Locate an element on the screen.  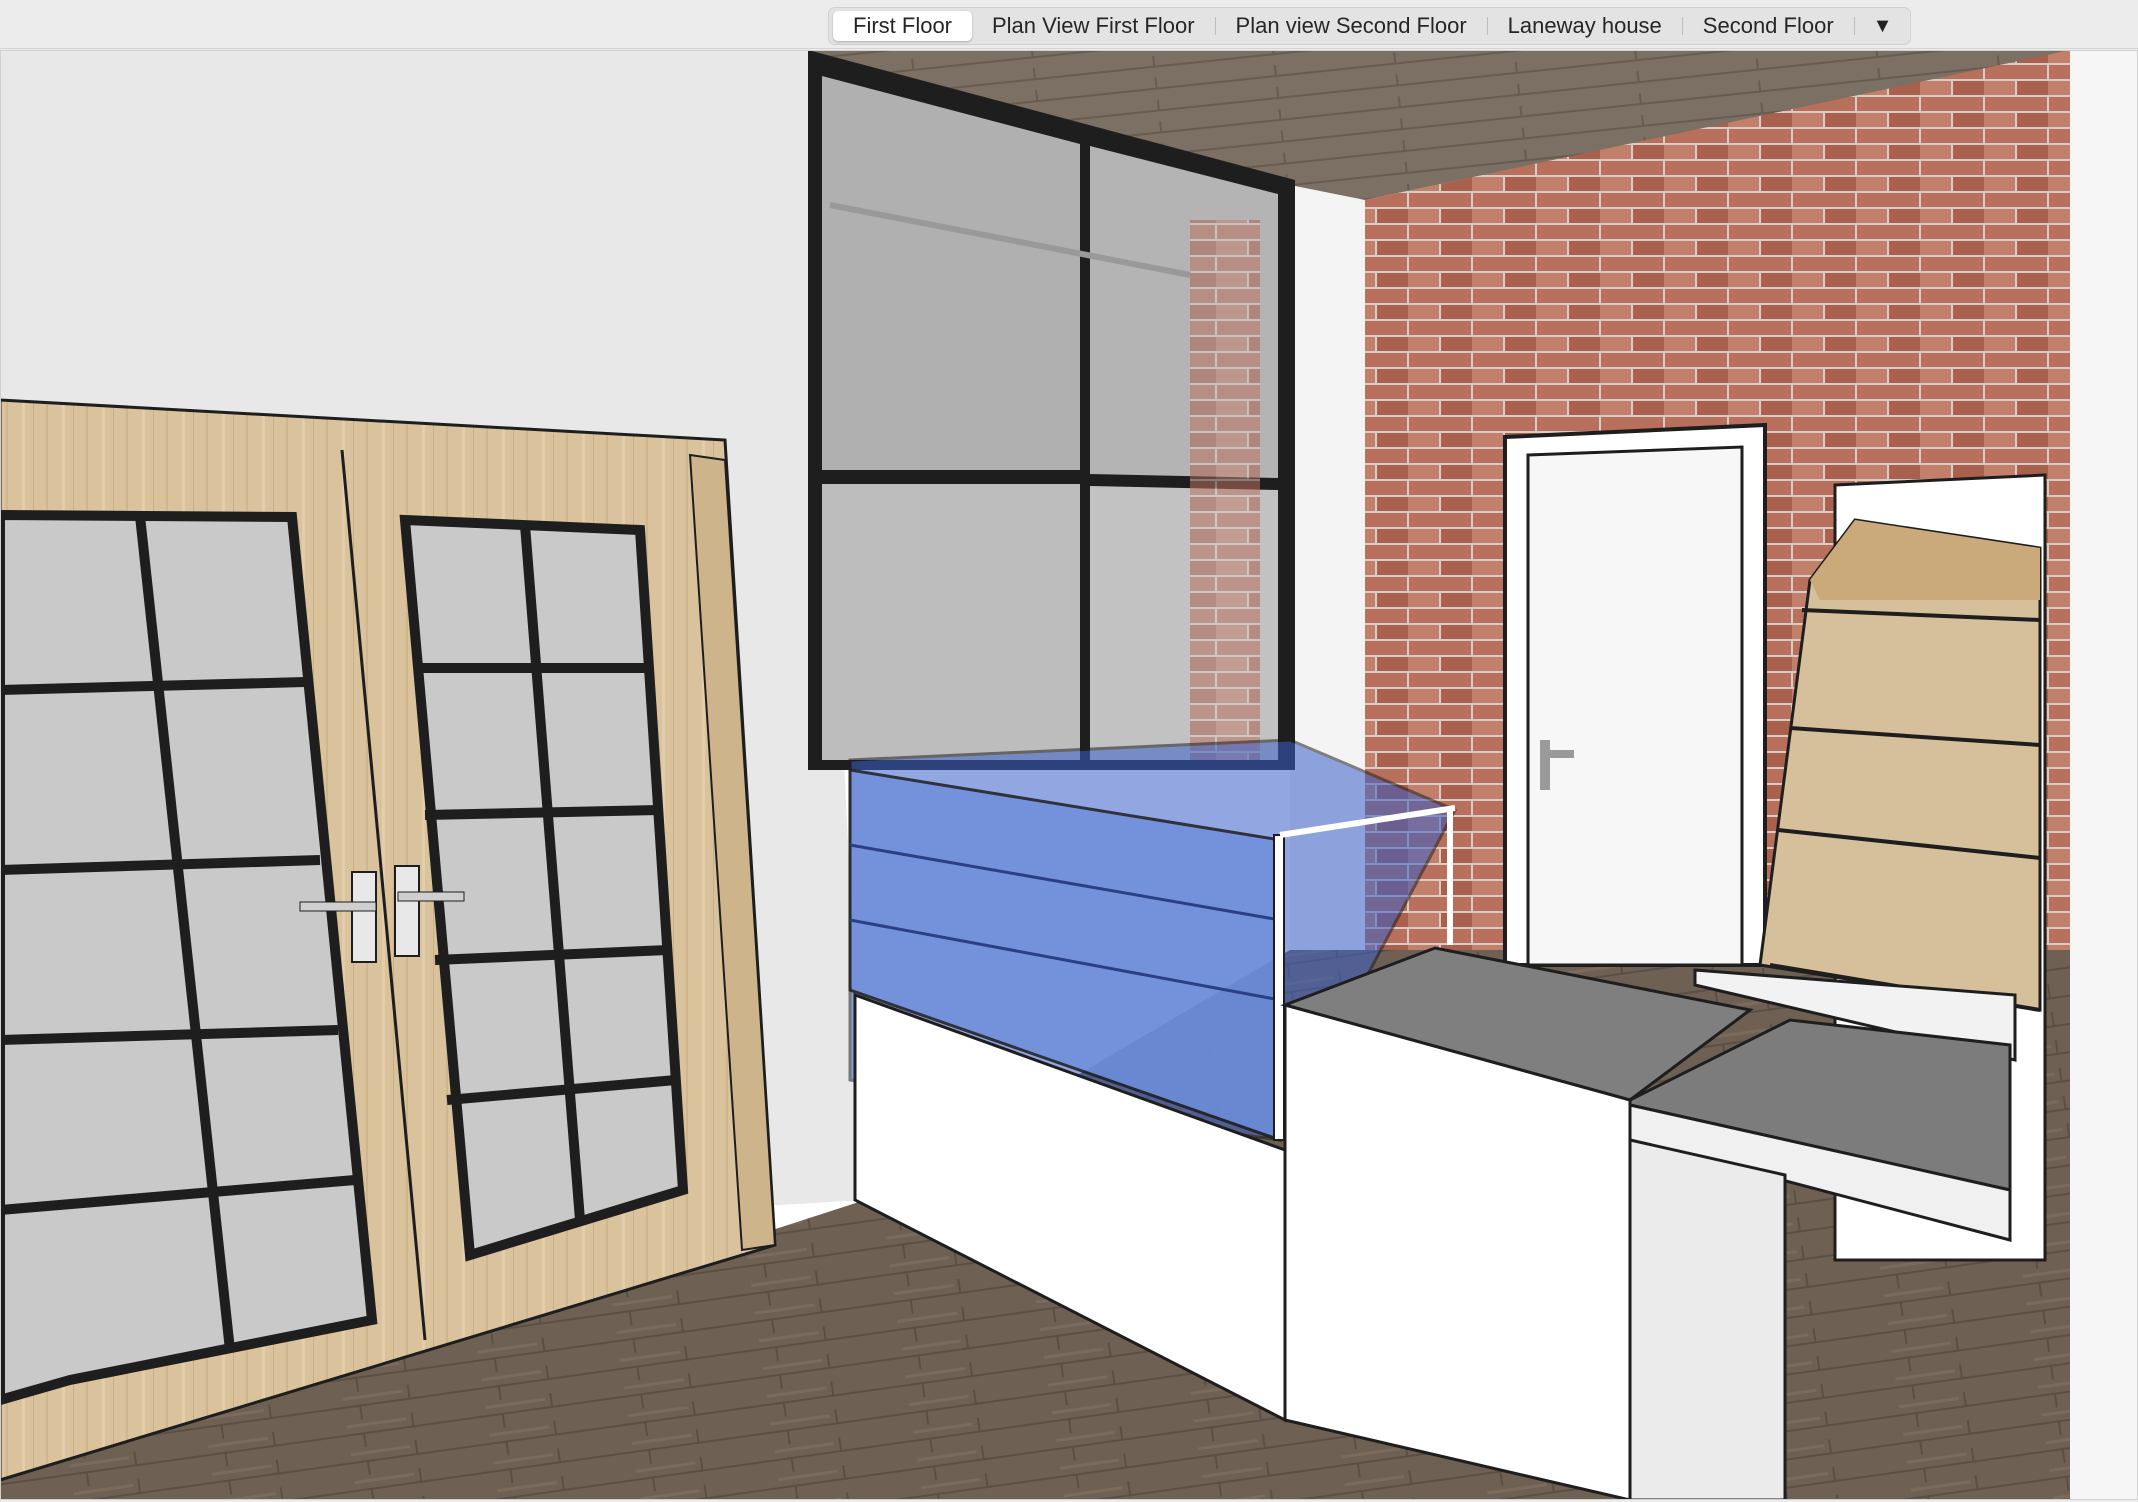
tab-plan-view-second-floor: Plan view Second Floor is located at coordinates (1351, 26).